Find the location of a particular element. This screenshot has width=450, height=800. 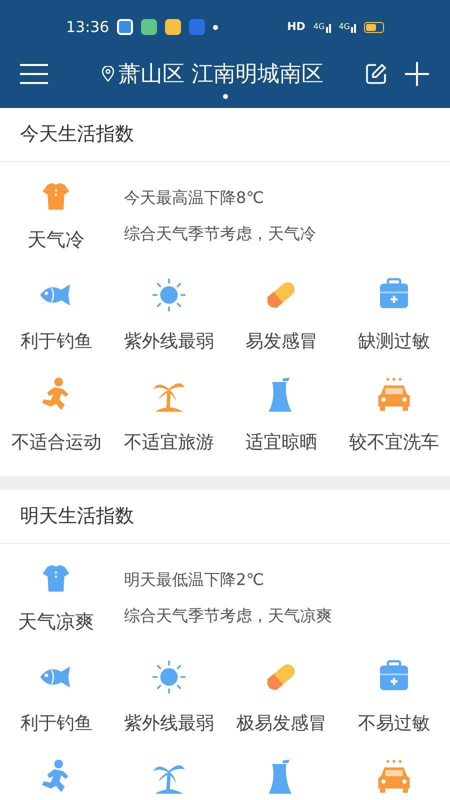

location-title: 萧山区 江南明城南区 is located at coordinates (221, 74).